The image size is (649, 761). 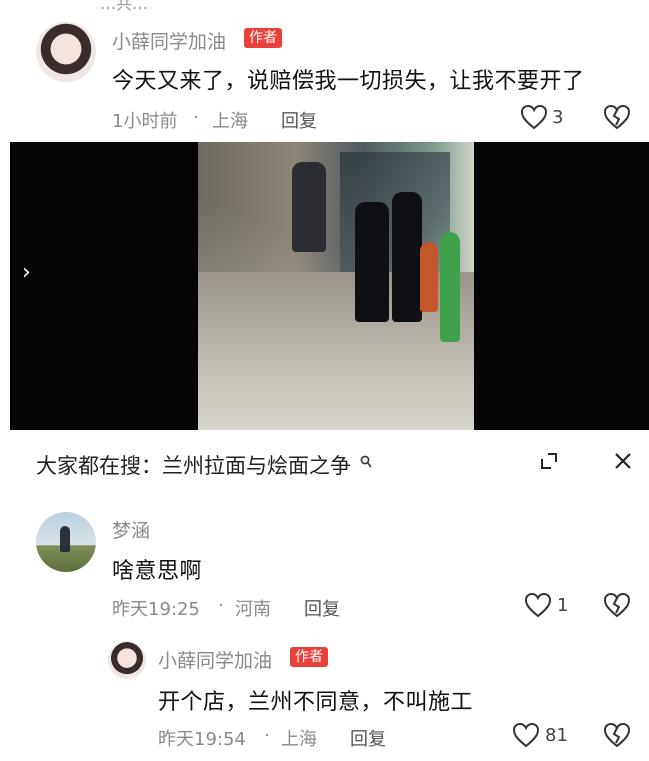 I want to click on comment-text: 今天又来了，说赔偿我一切损失，让我不要开了, so click(x=348, y=81).